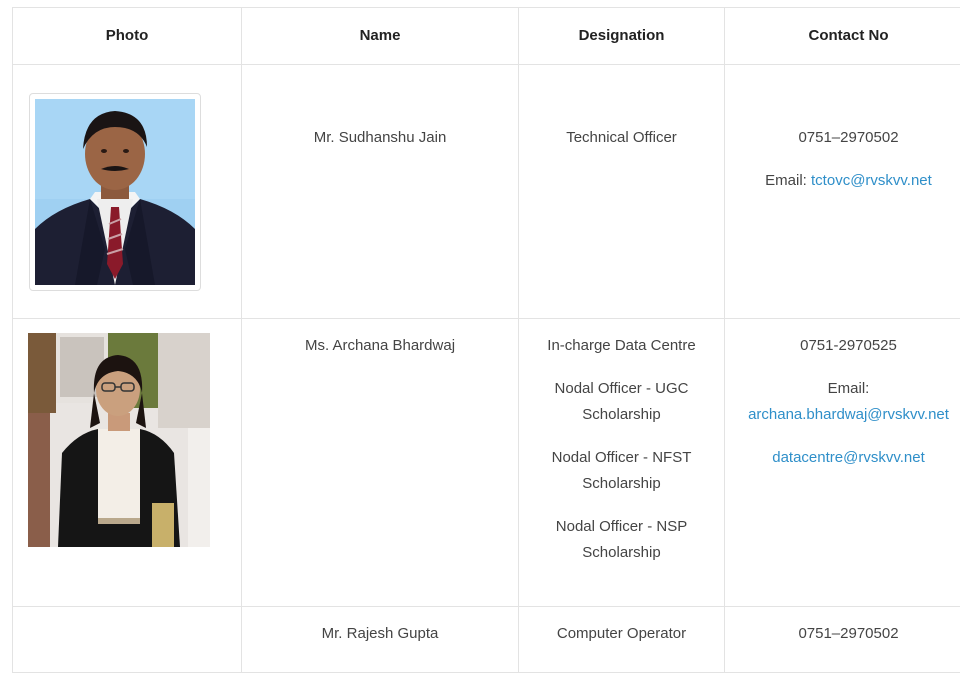 The height and width of the screenshot is (673, 960). Describe the element at coordinates (871, 180) in the screenshot. I see `email-link: tctovc@rvskvv.net` at that location.